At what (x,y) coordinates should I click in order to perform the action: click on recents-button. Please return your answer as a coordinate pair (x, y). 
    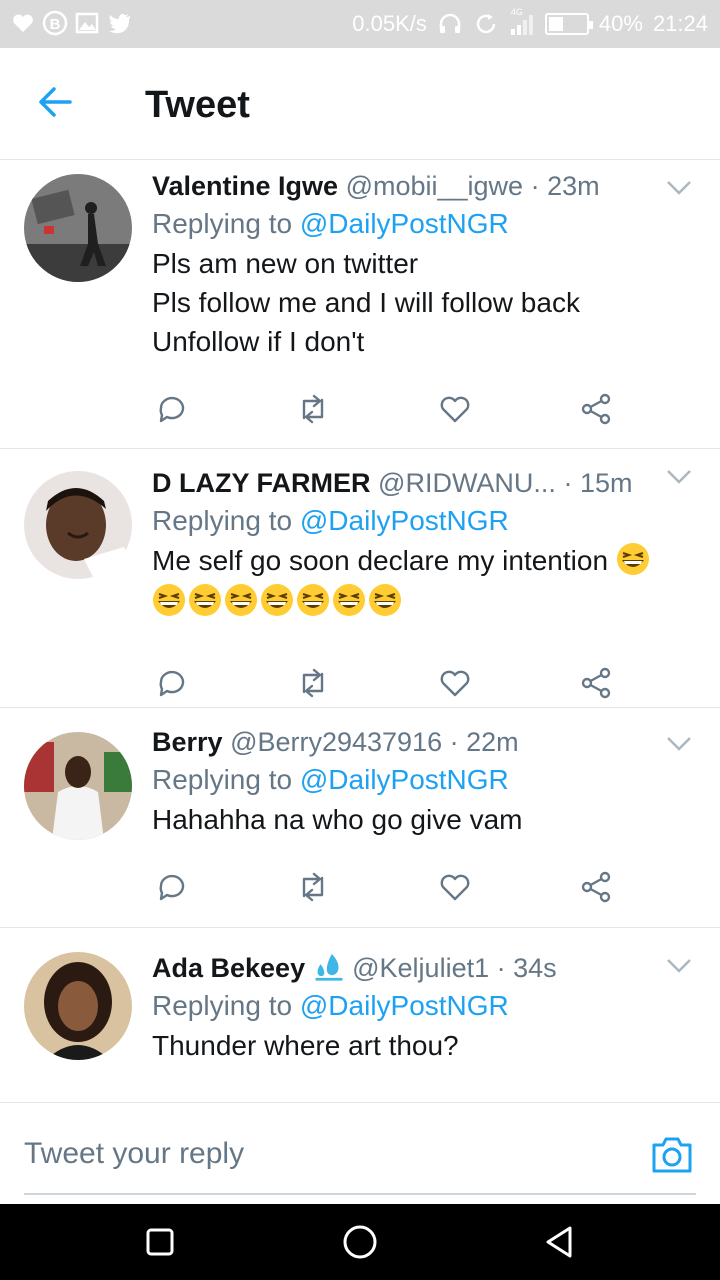
    Looking at the image, I should click on (160, 1242).